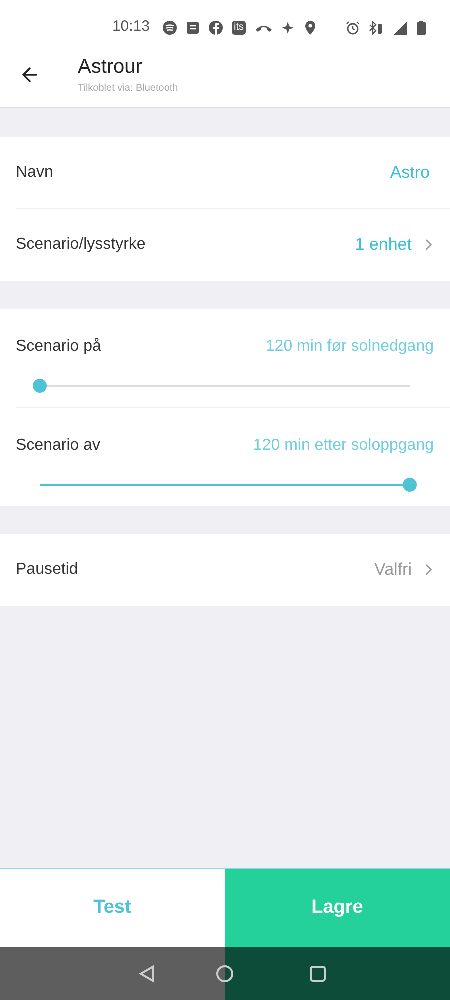 This screenshot has width=450, height=1000. Describe the element at coordinates (193, 27) in the screenshot. I see `message-icon` at that location.